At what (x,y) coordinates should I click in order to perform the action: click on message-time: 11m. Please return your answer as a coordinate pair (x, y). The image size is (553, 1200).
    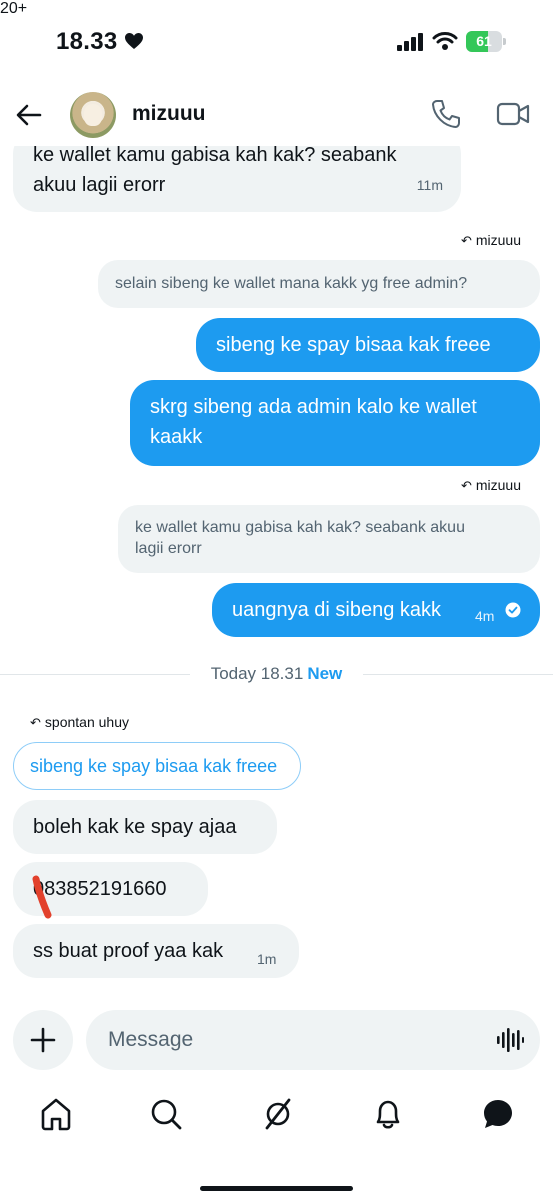
    Looking at the image, I should click on (429, 185).